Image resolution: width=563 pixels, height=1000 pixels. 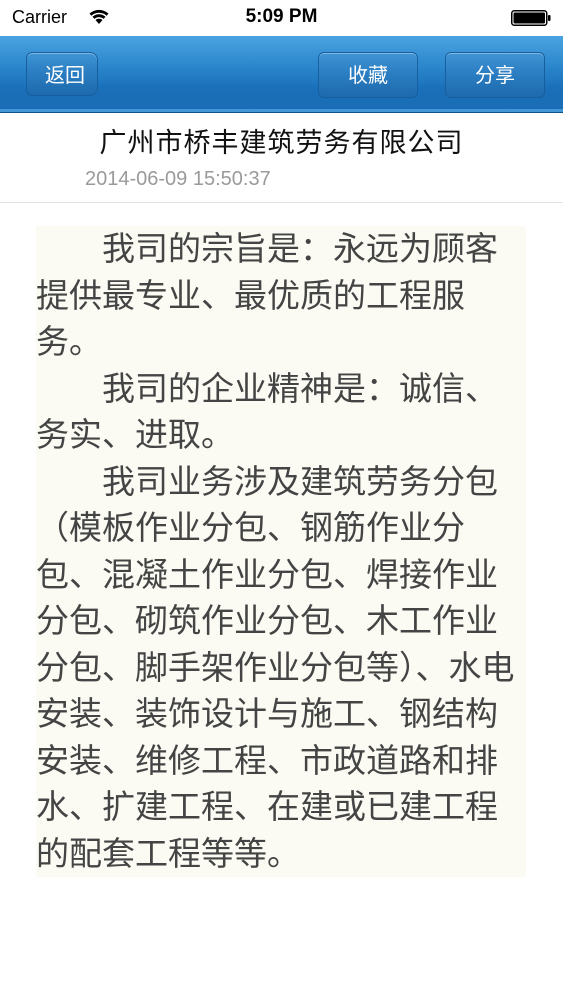 I want to click on article-paragraph: 我司的宗旨是：永远为顾客提供最专业、最优质的工程服务。, so click(x=281, y=296).